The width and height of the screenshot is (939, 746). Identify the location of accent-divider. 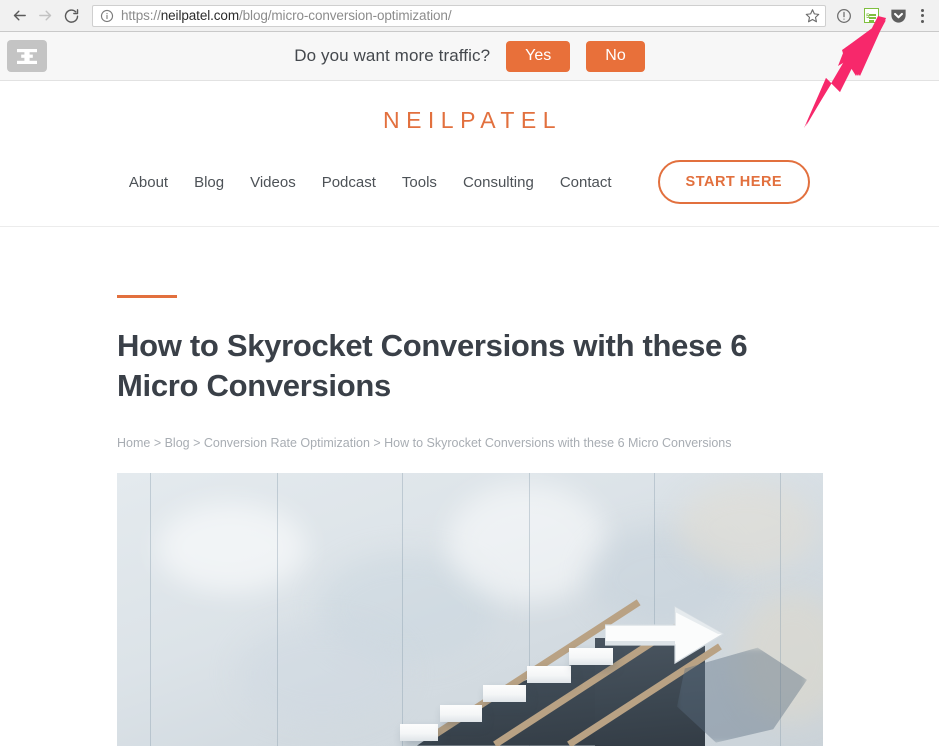
(147, 296).